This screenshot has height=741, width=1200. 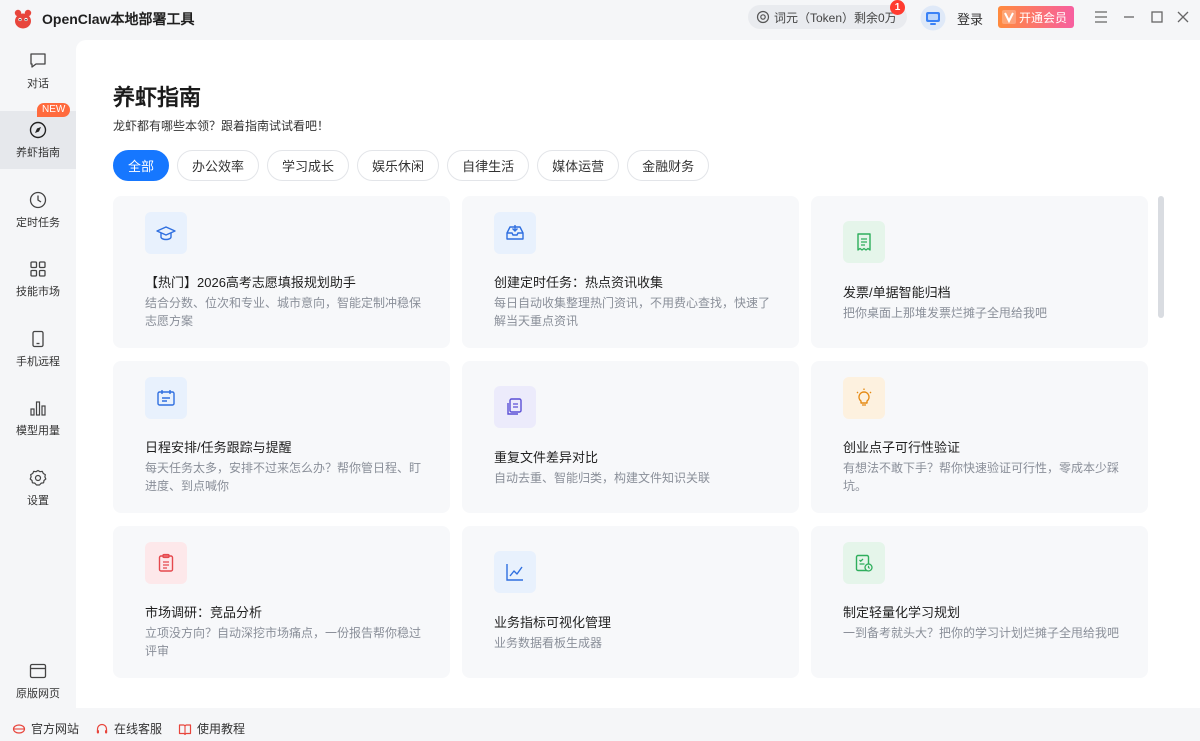 What do you see at coordinates (979, 602) in the screenshot?
I see `guide-card: 制定轻量化学习规划 一到备考就头大？把你的学习计划烂摊子全甩给我吧` at bounding box center [979, 602].